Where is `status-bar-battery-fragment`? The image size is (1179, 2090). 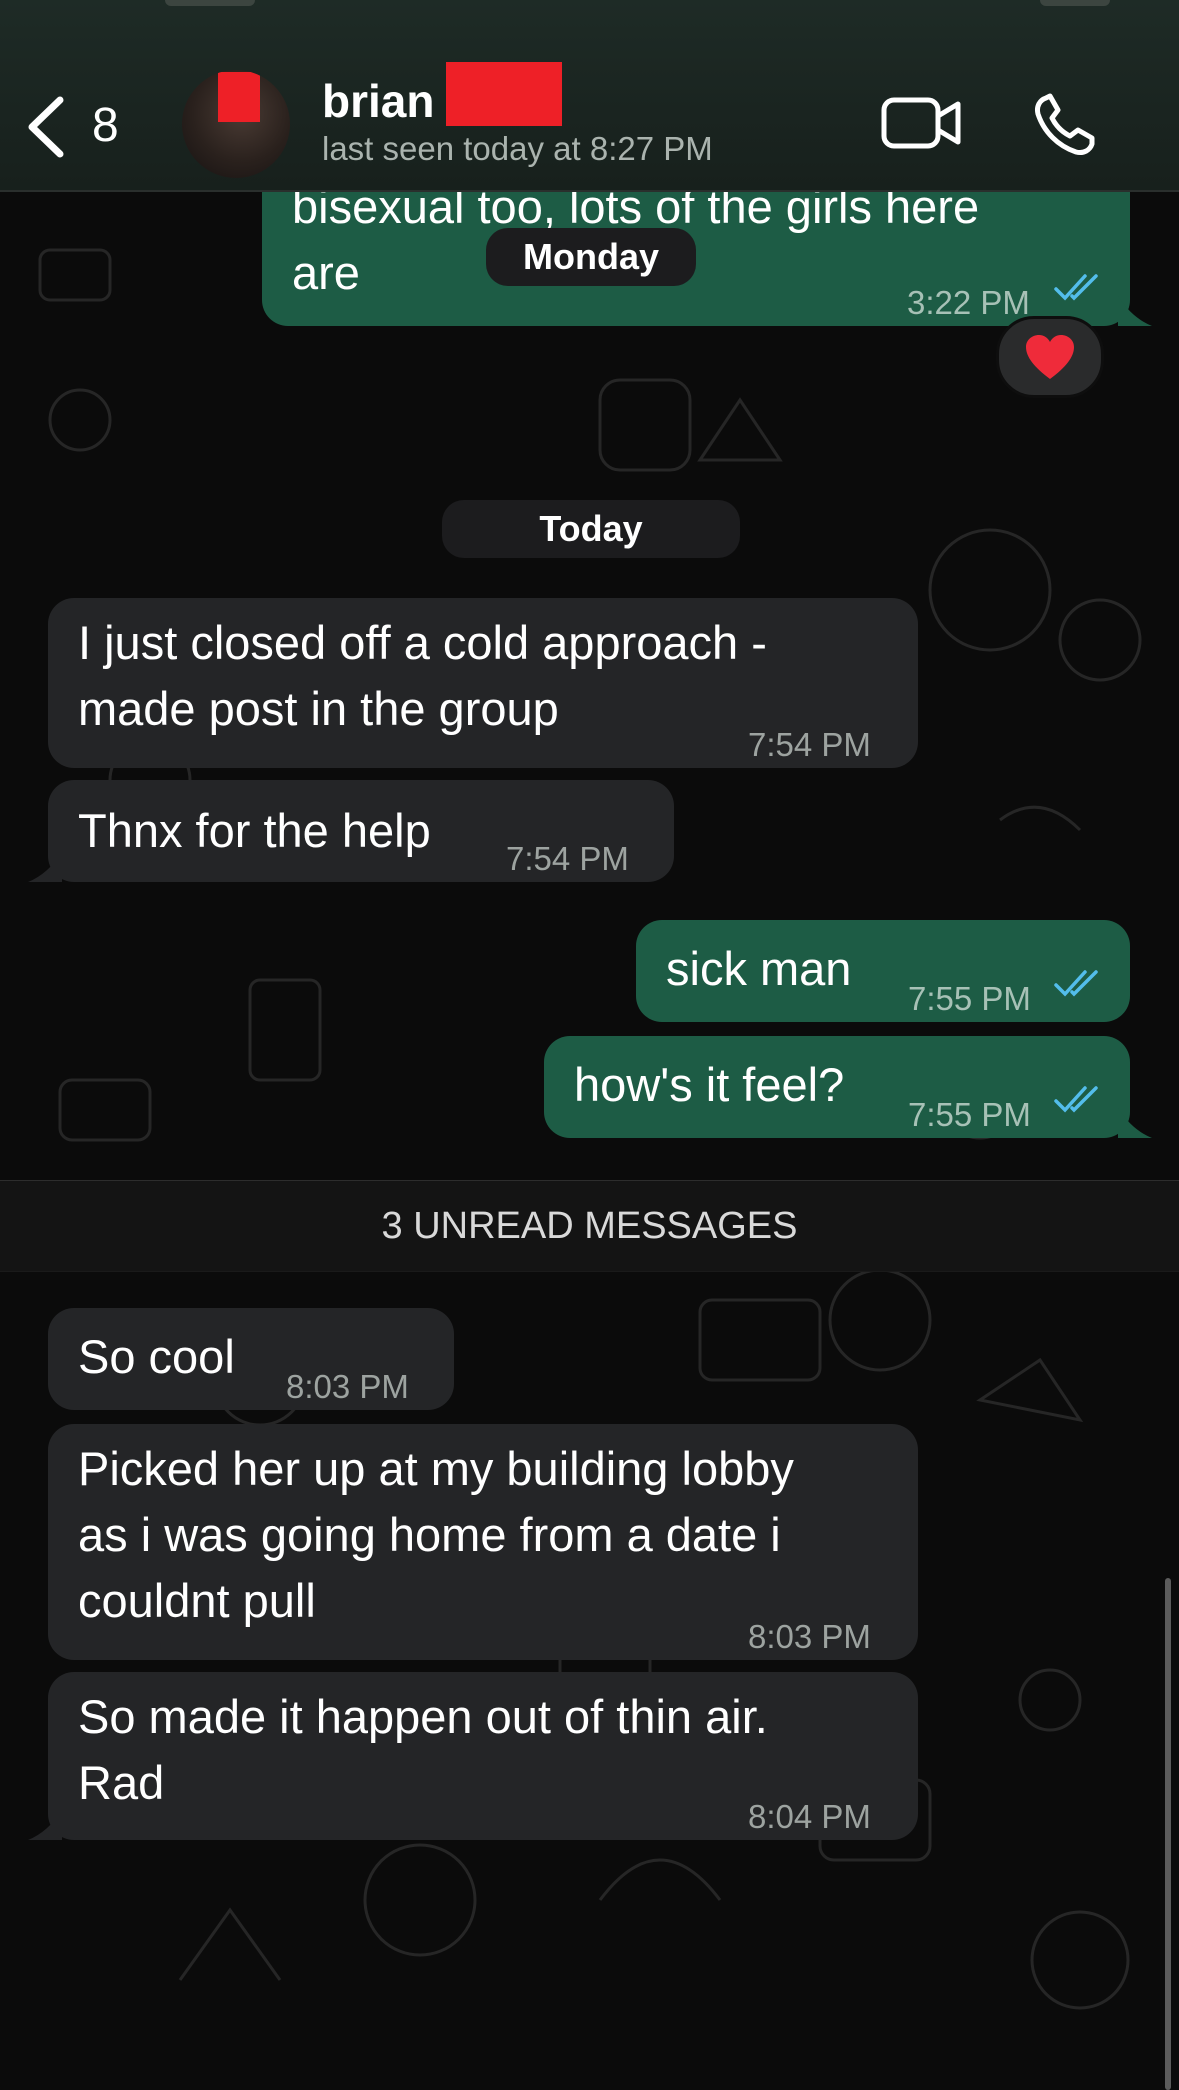 status-bar-battery-fragment is located at coordinates (1075, 3).